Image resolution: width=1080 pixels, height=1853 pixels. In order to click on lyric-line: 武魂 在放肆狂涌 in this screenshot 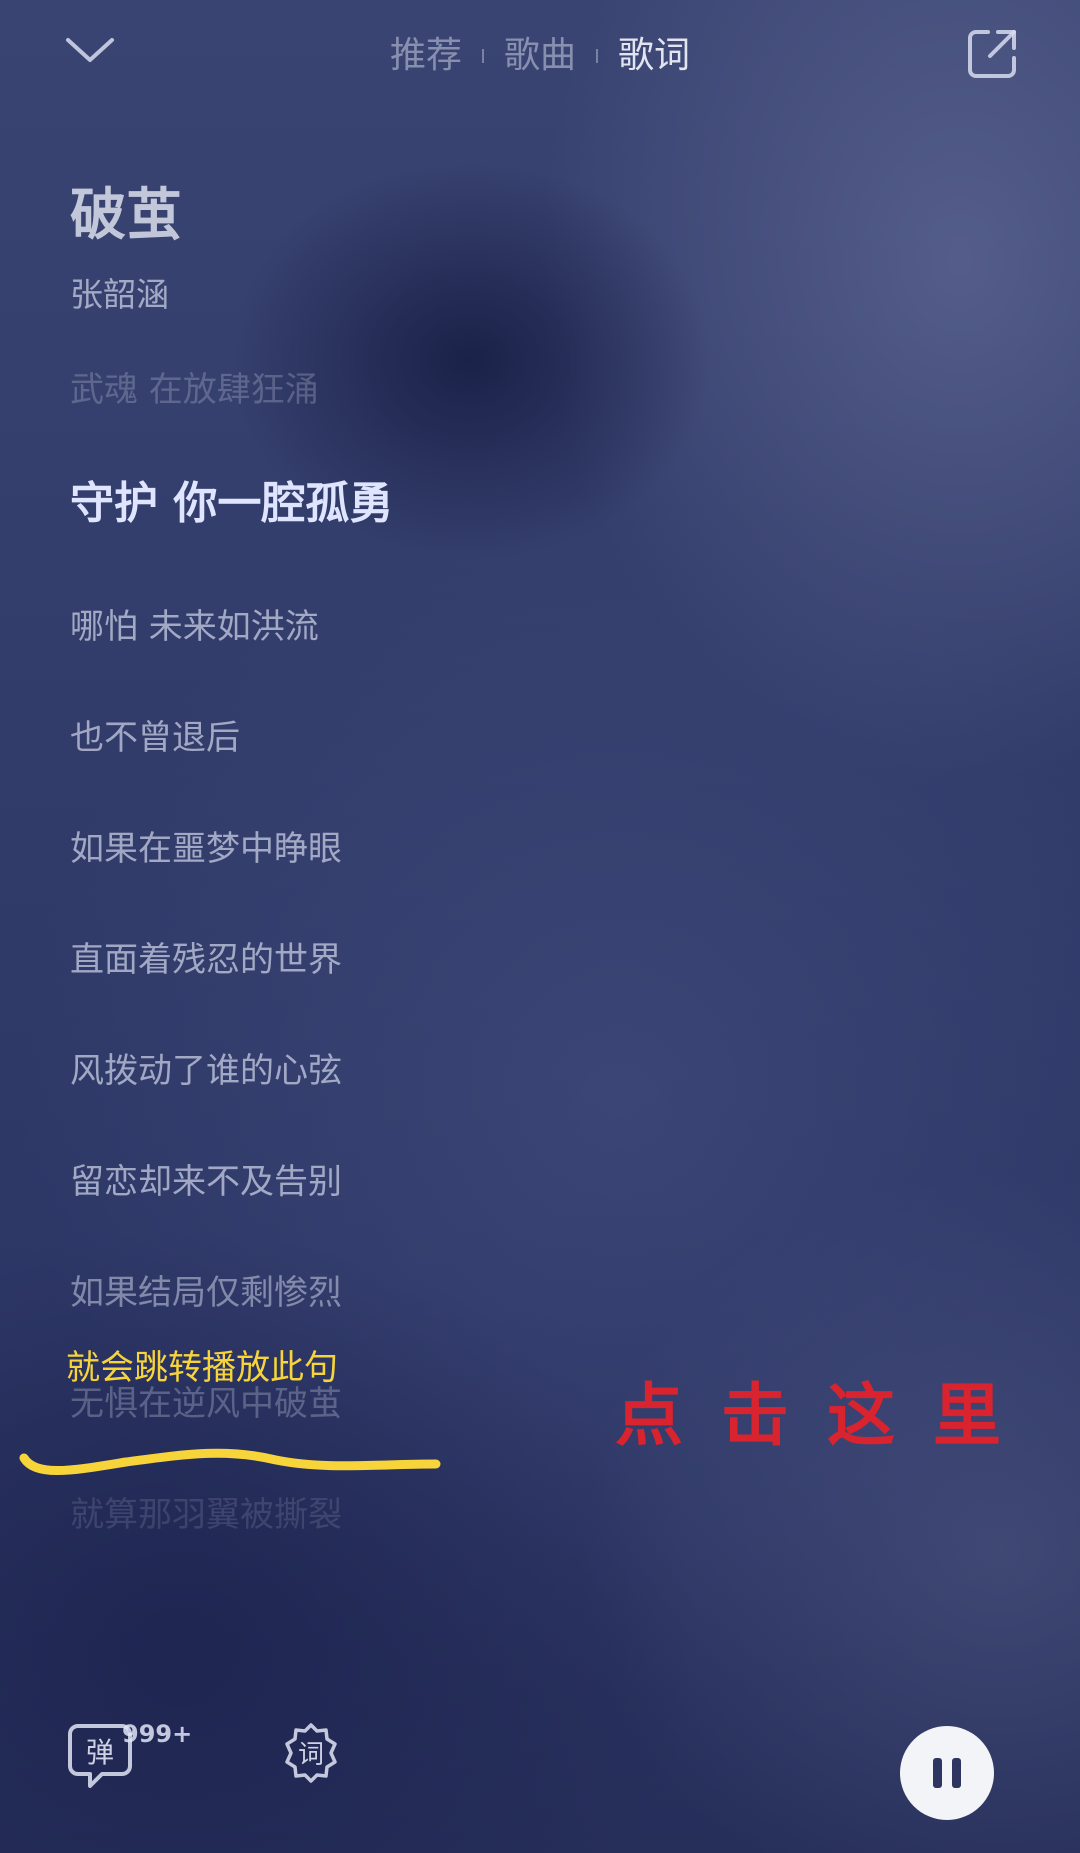, I will do `click(520, 415)`.